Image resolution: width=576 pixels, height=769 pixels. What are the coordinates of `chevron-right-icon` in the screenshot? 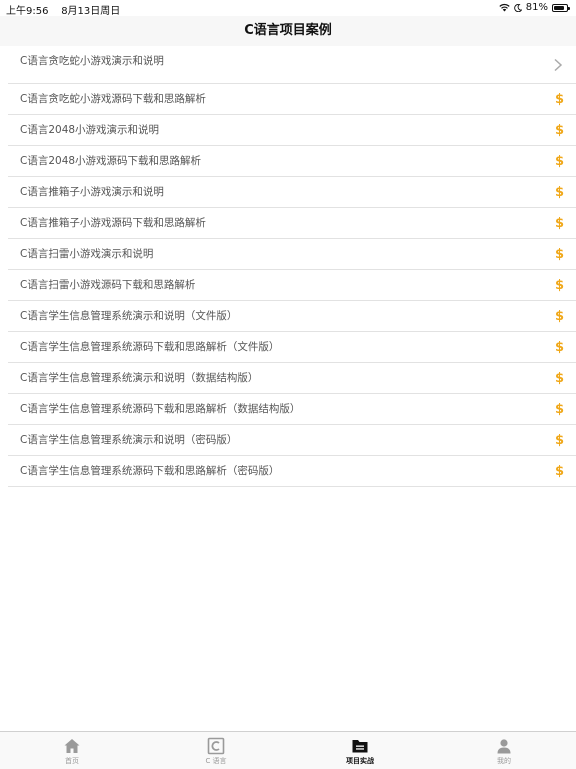 It's located at (558, 64).